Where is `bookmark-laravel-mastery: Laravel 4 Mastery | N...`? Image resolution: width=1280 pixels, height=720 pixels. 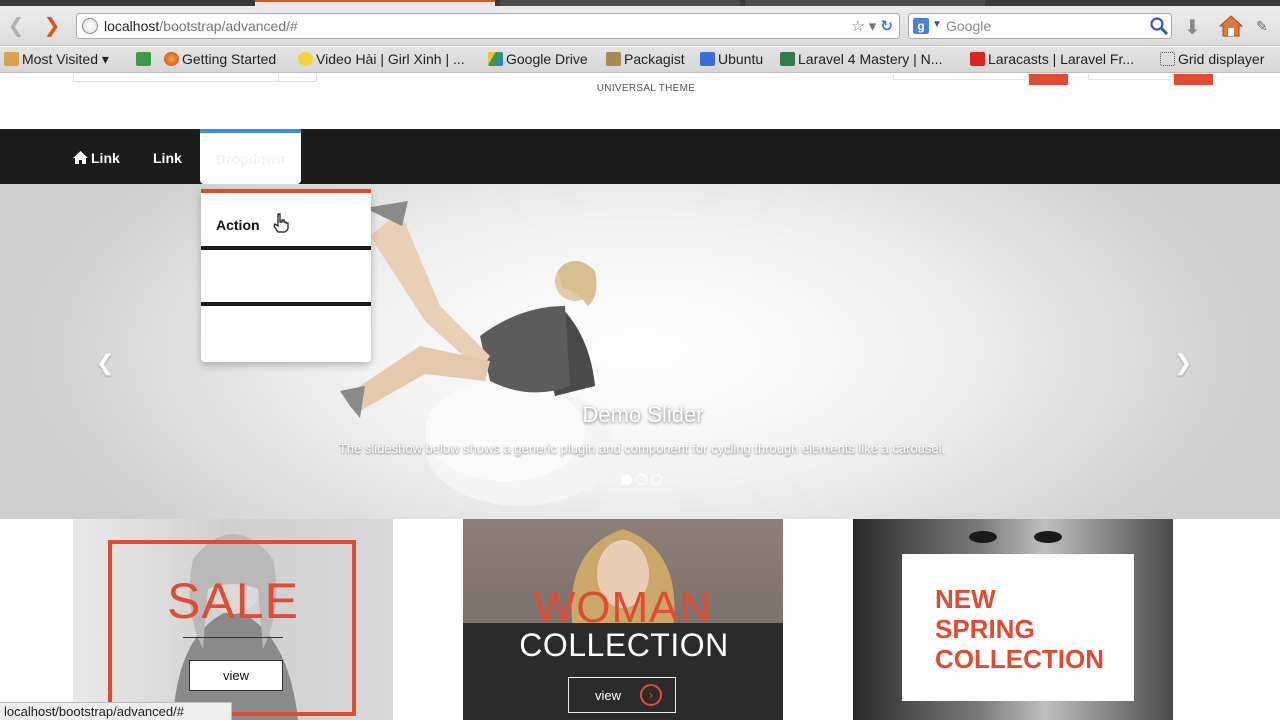
bookmark-laravel-mastery: Laravel 4 Mastery | N... is located at coordinates (861, 59).